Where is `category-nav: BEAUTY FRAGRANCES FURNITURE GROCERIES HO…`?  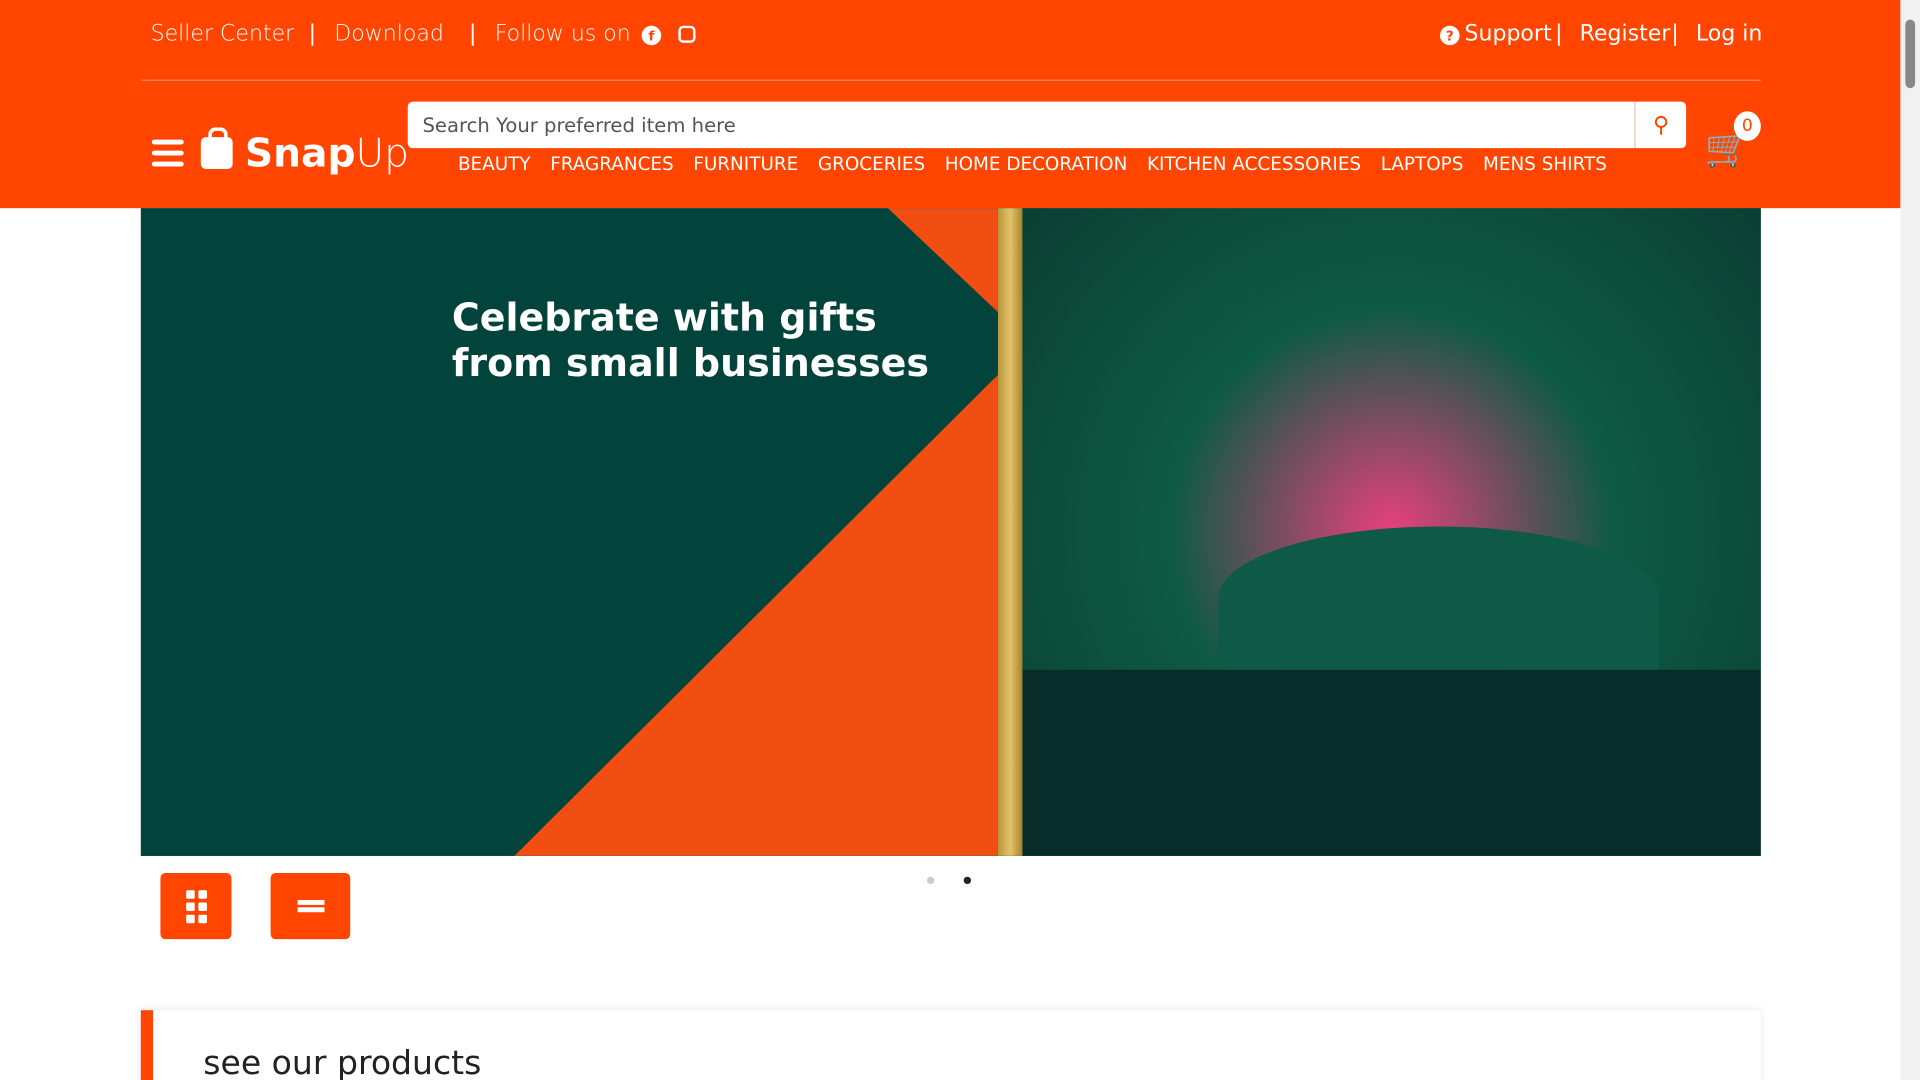 category-nav: BEAUTY FRAGRANCES FURNITURE GROCERIES HO… is located at coordinates (1032, 164).